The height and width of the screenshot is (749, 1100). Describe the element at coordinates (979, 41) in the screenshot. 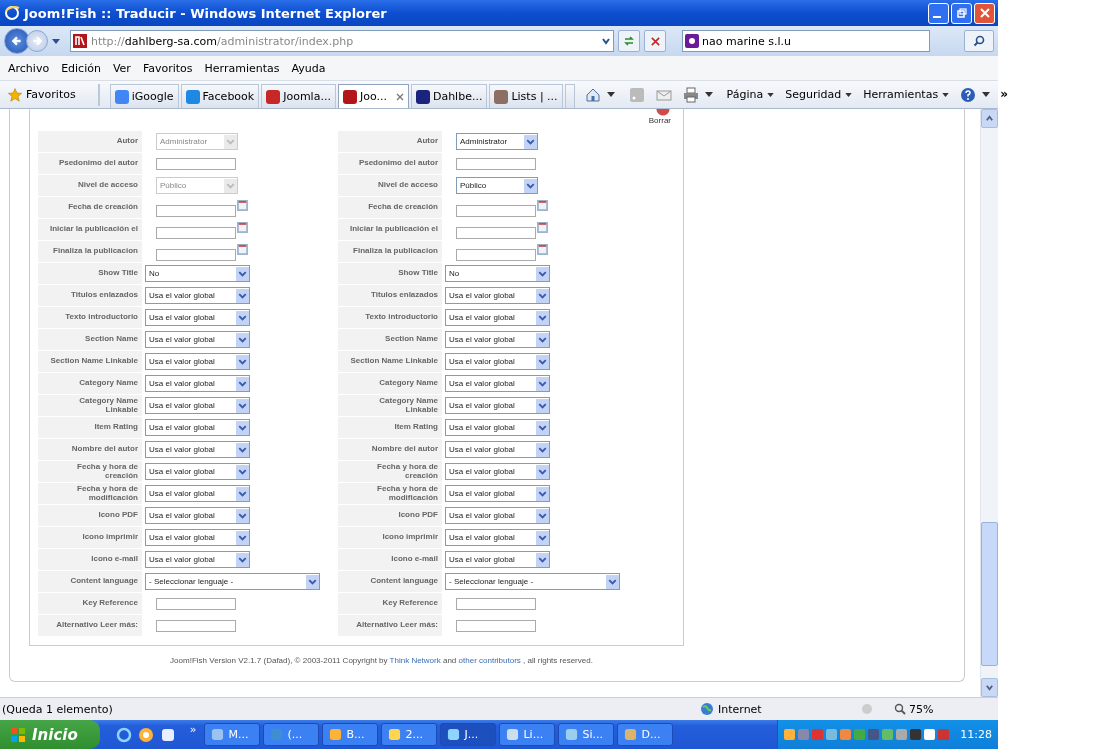

I see `search-button` at that location.